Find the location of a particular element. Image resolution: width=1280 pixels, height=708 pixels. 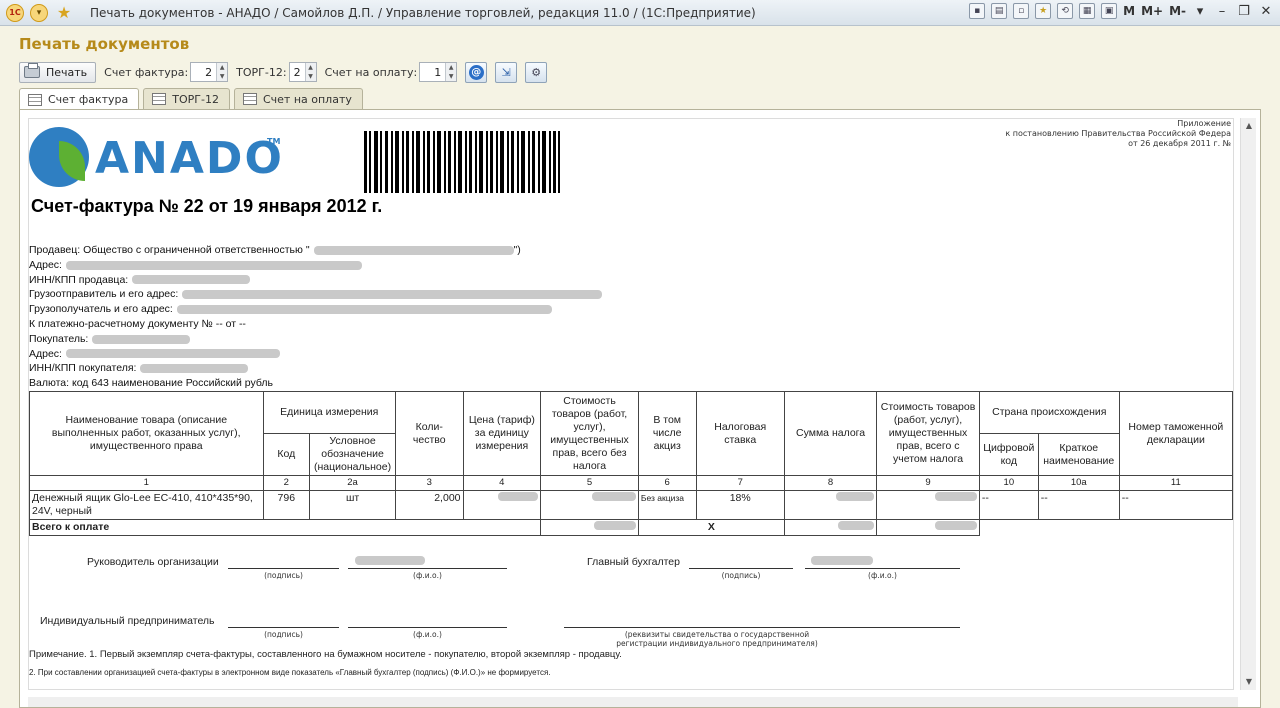

settings-icon: ⚙ is located at coordinates (536, 72).